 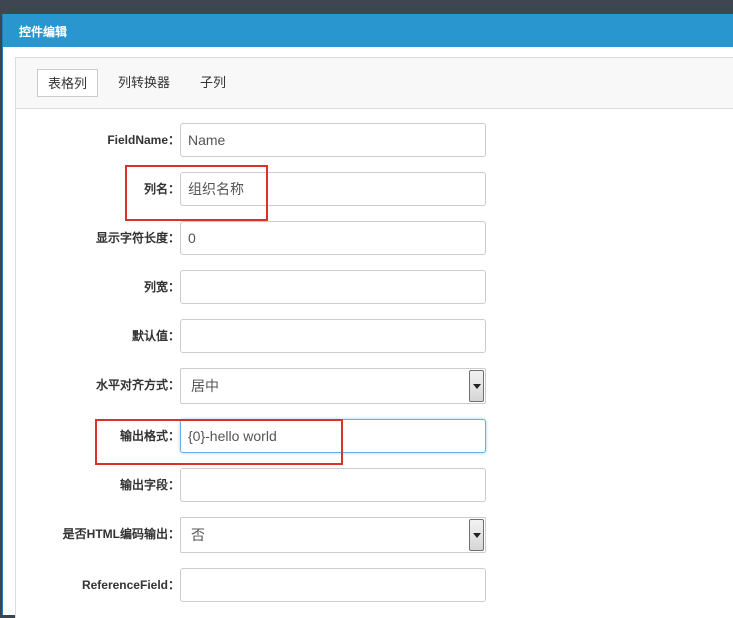 What do you see at coordinates (333, 189) in the screenshot?
I see `column-name-input` at bounding box center [333, 189].